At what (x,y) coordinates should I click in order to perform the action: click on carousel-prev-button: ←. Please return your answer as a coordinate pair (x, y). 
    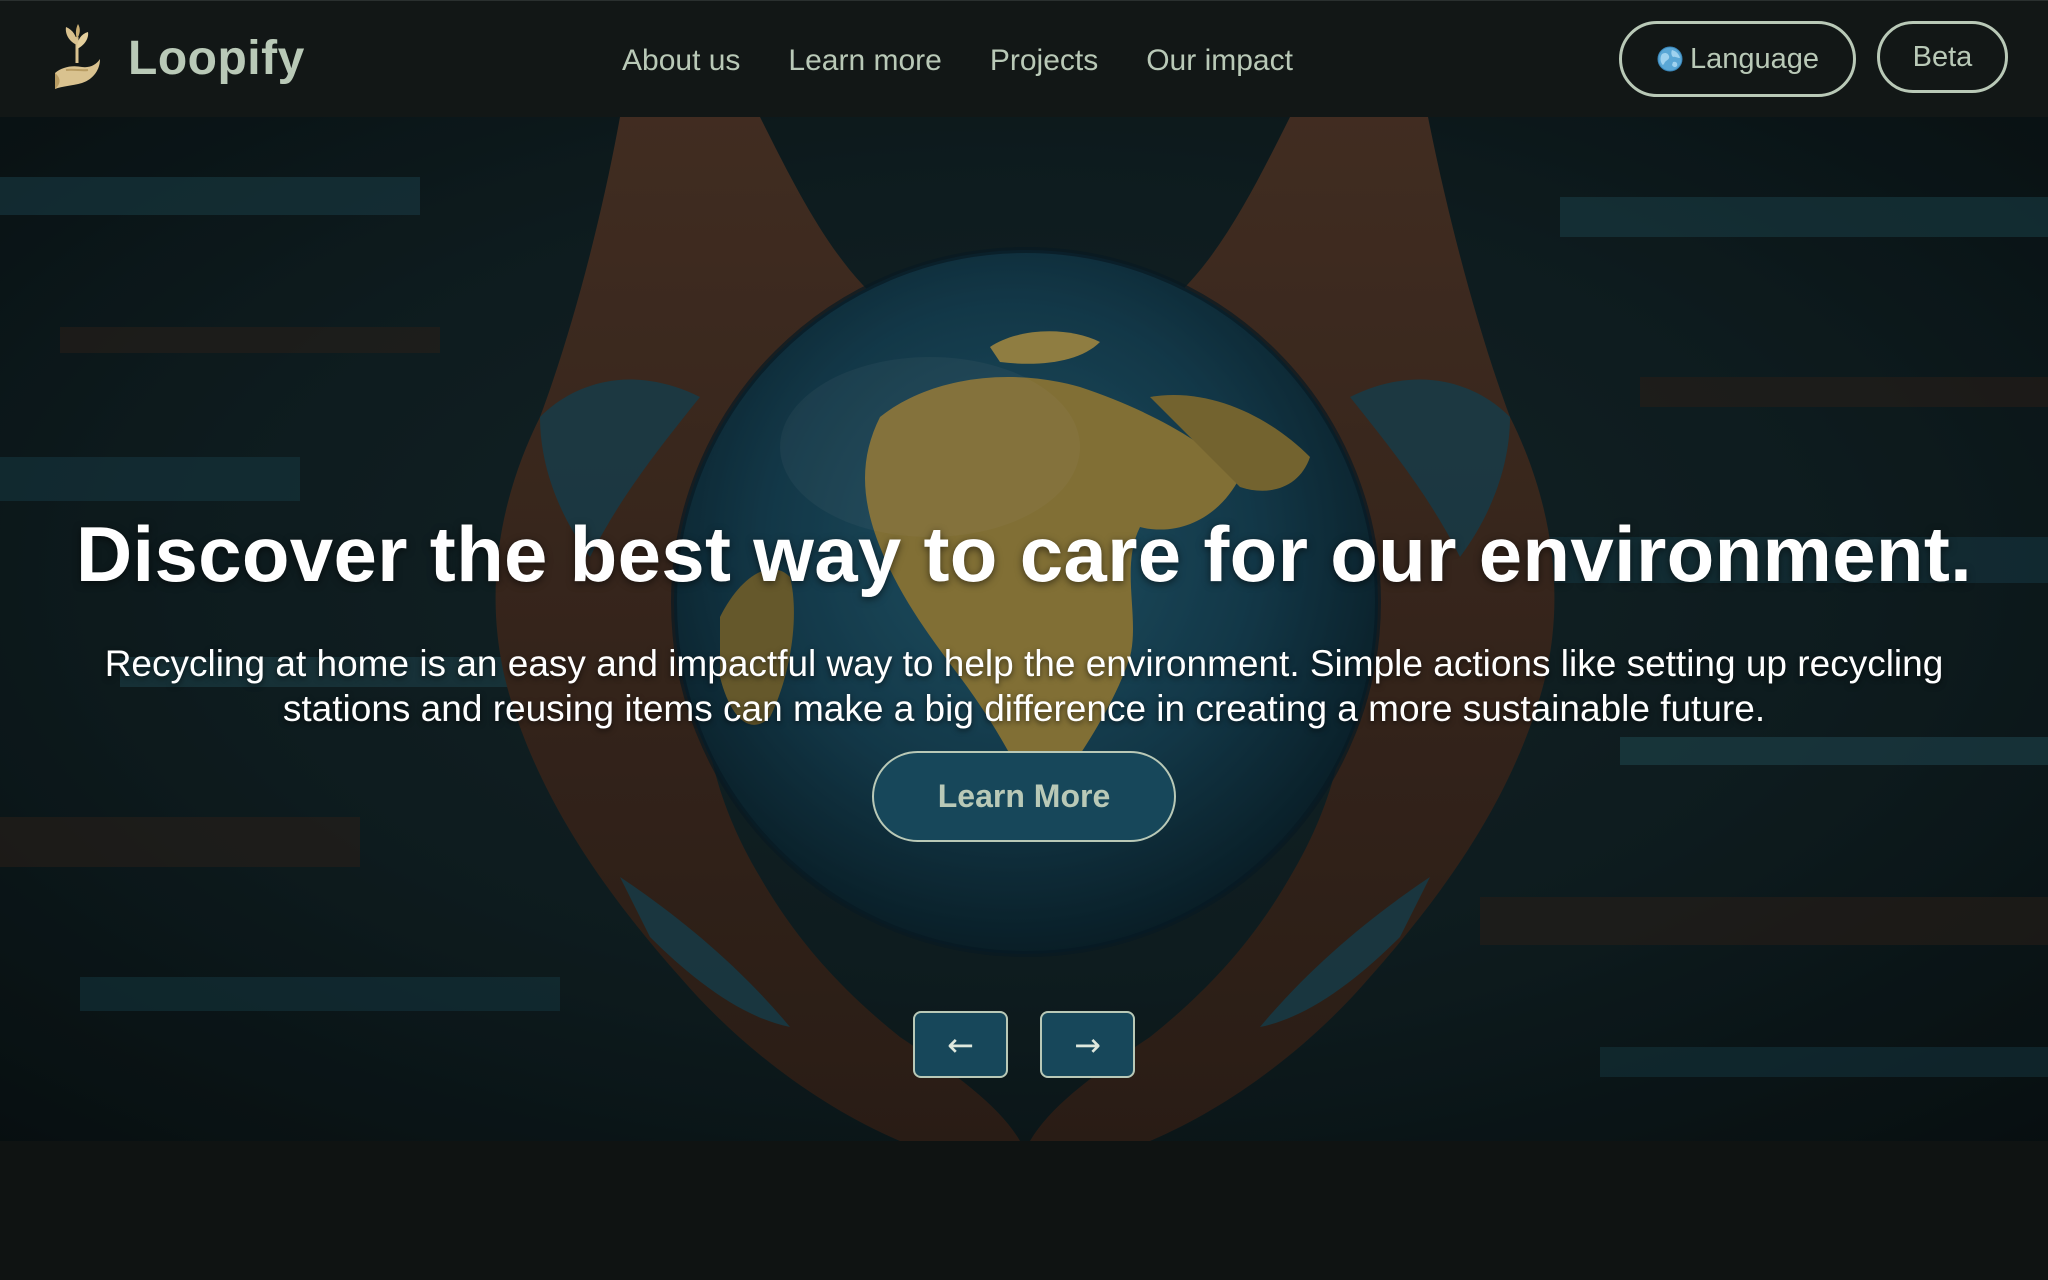
    Looking at the image, I should click on (960, 1044).